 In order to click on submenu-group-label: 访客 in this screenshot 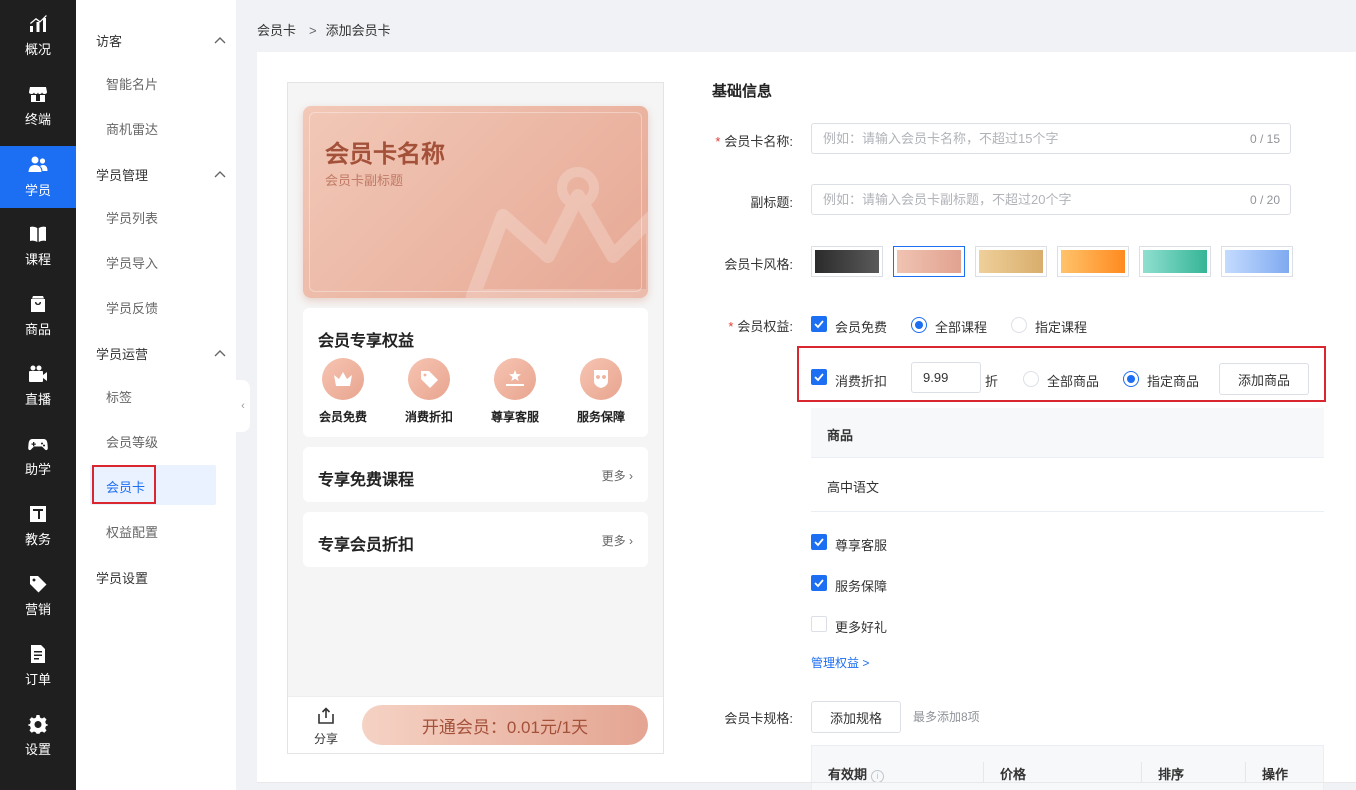, I will do `click(109, 41)`.